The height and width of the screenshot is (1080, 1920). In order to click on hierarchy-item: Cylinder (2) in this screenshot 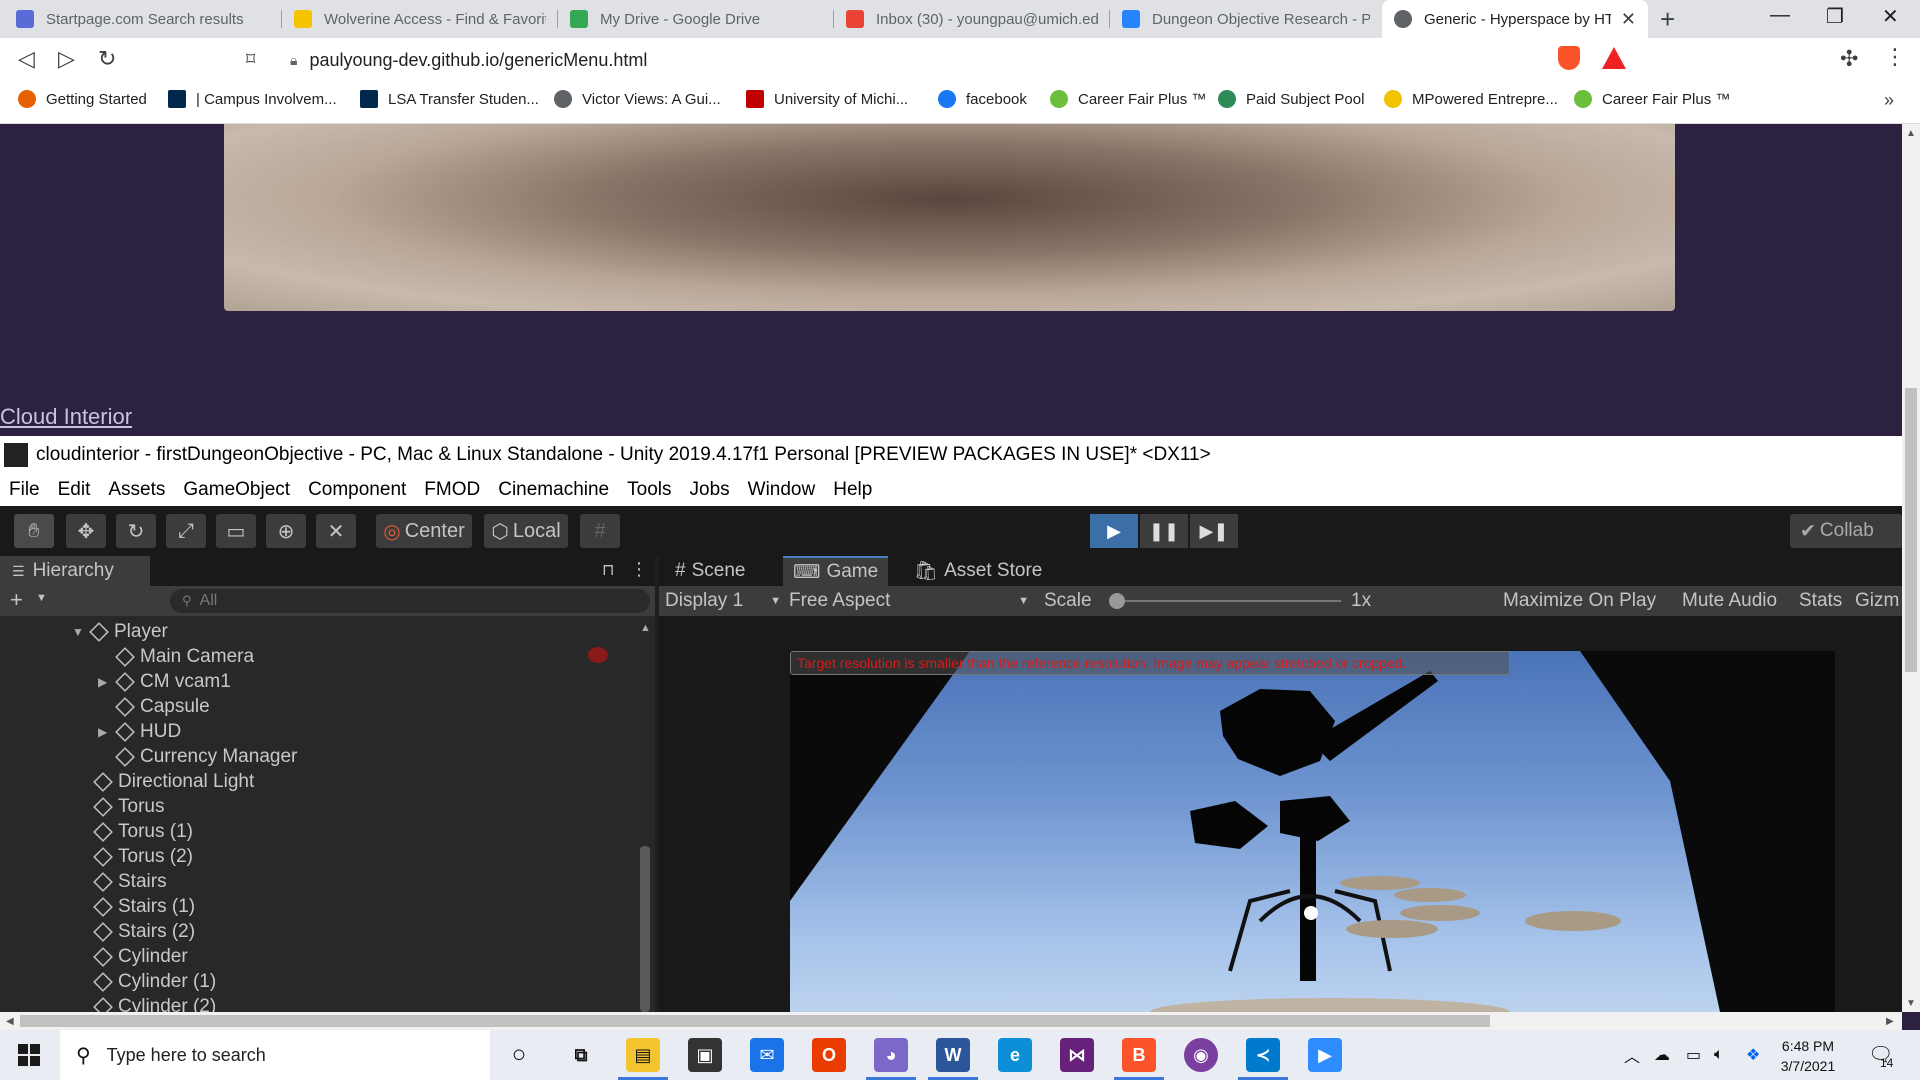, I will do `click(146, 1003)`.